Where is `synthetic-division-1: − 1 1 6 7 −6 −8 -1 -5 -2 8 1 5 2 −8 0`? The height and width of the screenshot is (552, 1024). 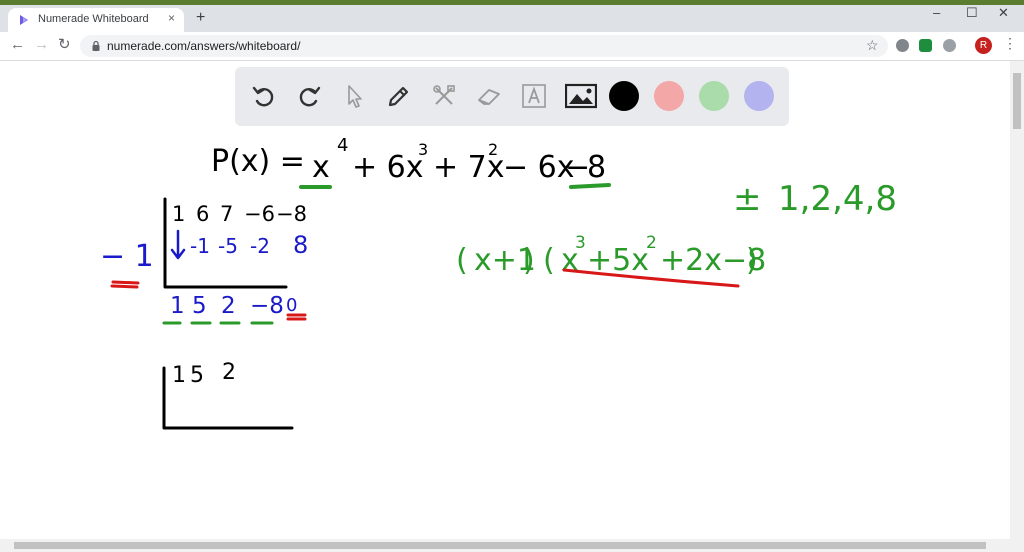
synthetic-division-1: − 1 1 6 7 −6 −8 -1 -5 -2 8 1 5 2 −8 0 is located at coordinates (204, 261).